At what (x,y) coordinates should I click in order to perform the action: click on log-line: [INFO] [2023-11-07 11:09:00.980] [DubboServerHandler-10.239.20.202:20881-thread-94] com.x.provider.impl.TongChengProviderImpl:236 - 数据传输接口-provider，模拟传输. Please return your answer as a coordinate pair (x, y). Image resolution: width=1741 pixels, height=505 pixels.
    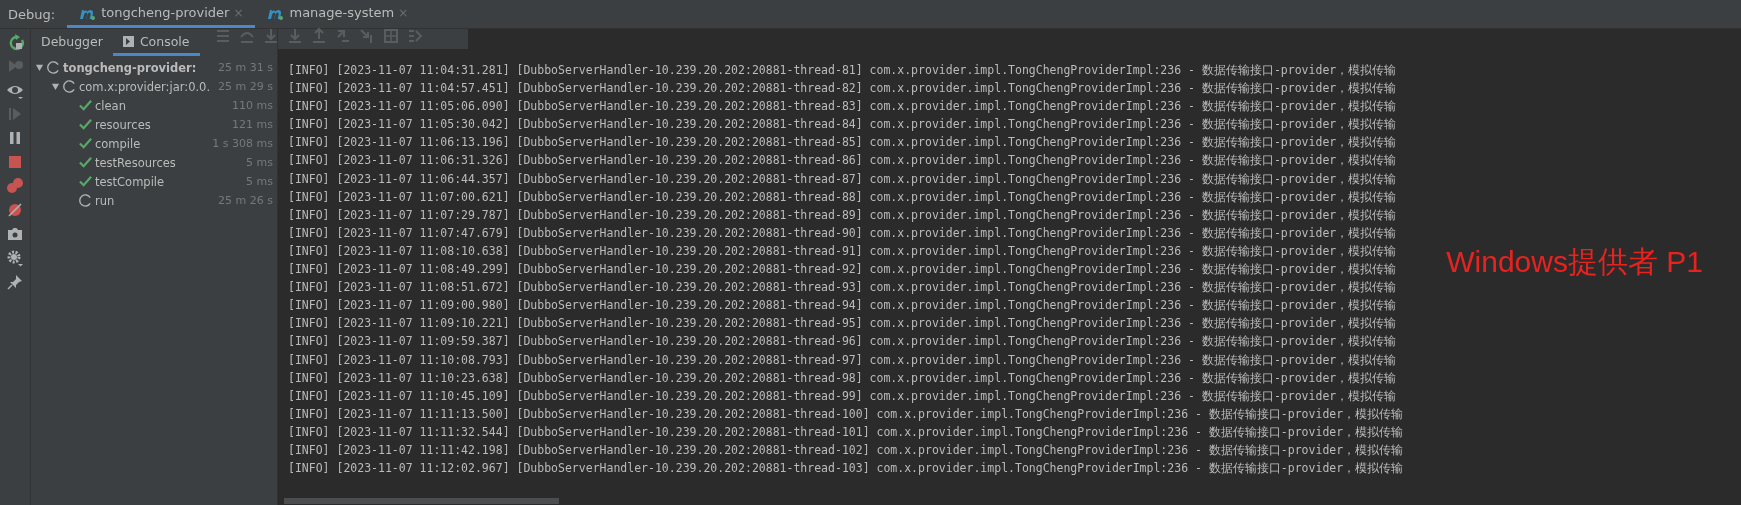
    Looking at the image, I should click on (843, 306).